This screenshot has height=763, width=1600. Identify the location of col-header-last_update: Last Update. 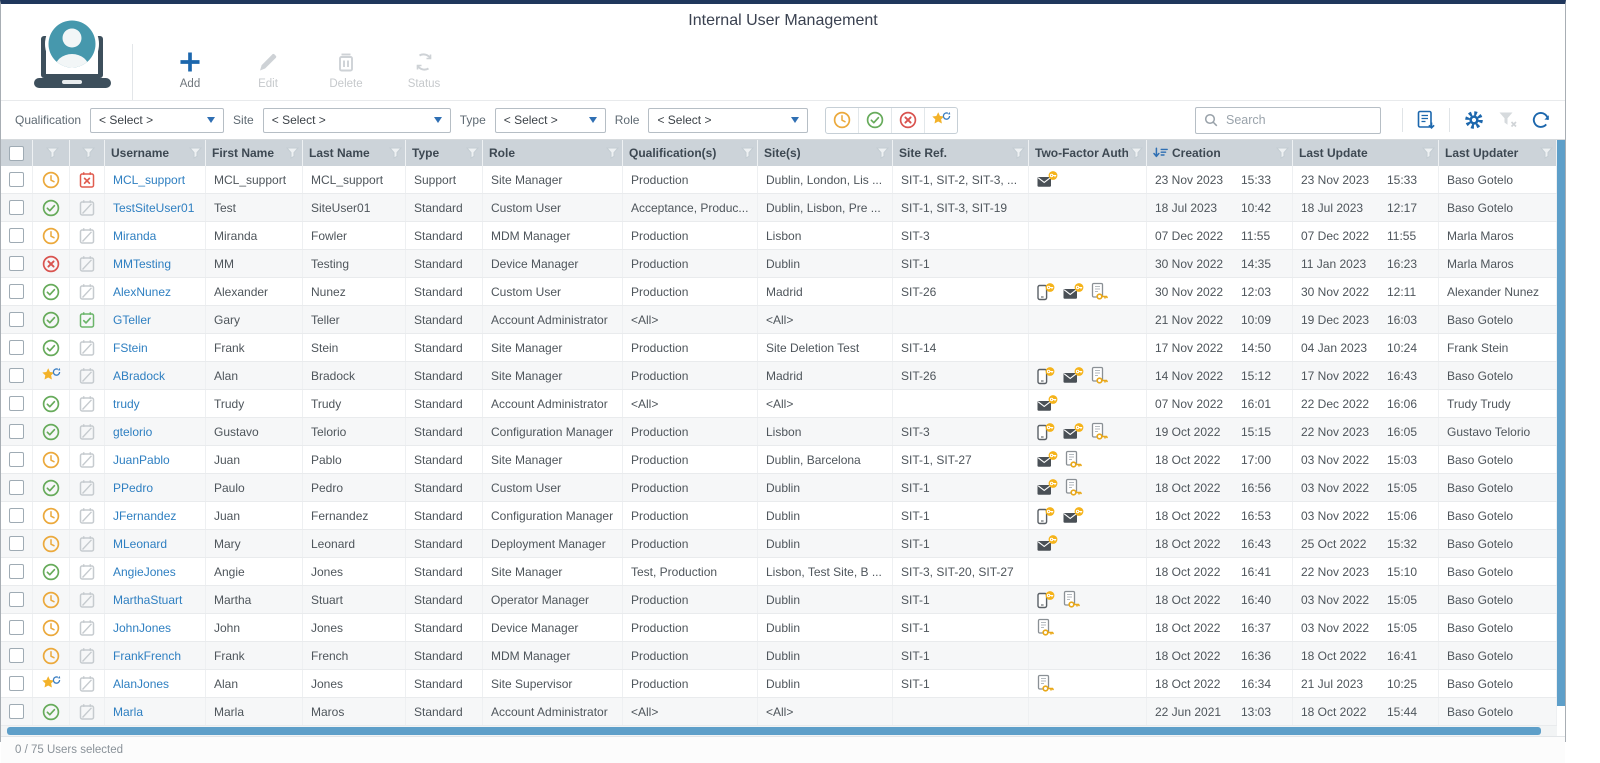
(1366, 153).